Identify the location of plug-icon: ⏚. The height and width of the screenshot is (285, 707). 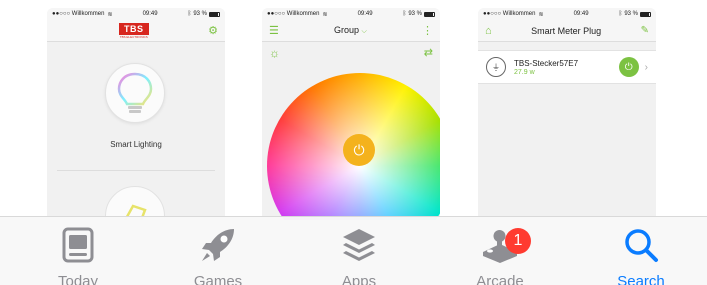
(496, 67).